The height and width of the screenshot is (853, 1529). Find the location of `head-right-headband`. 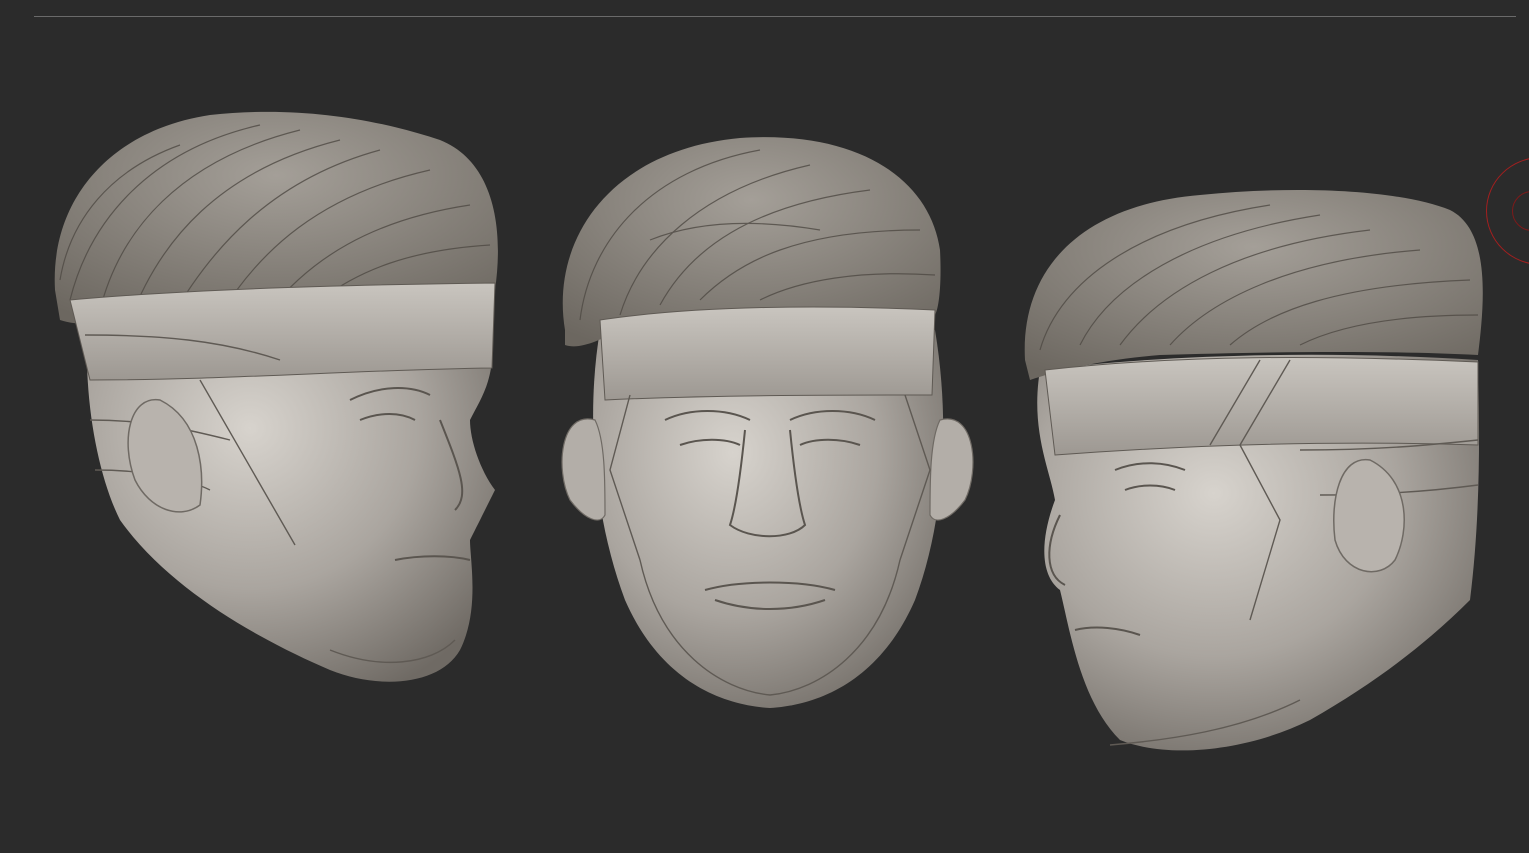

head-right-headband is located at coordinates (1261, 406).